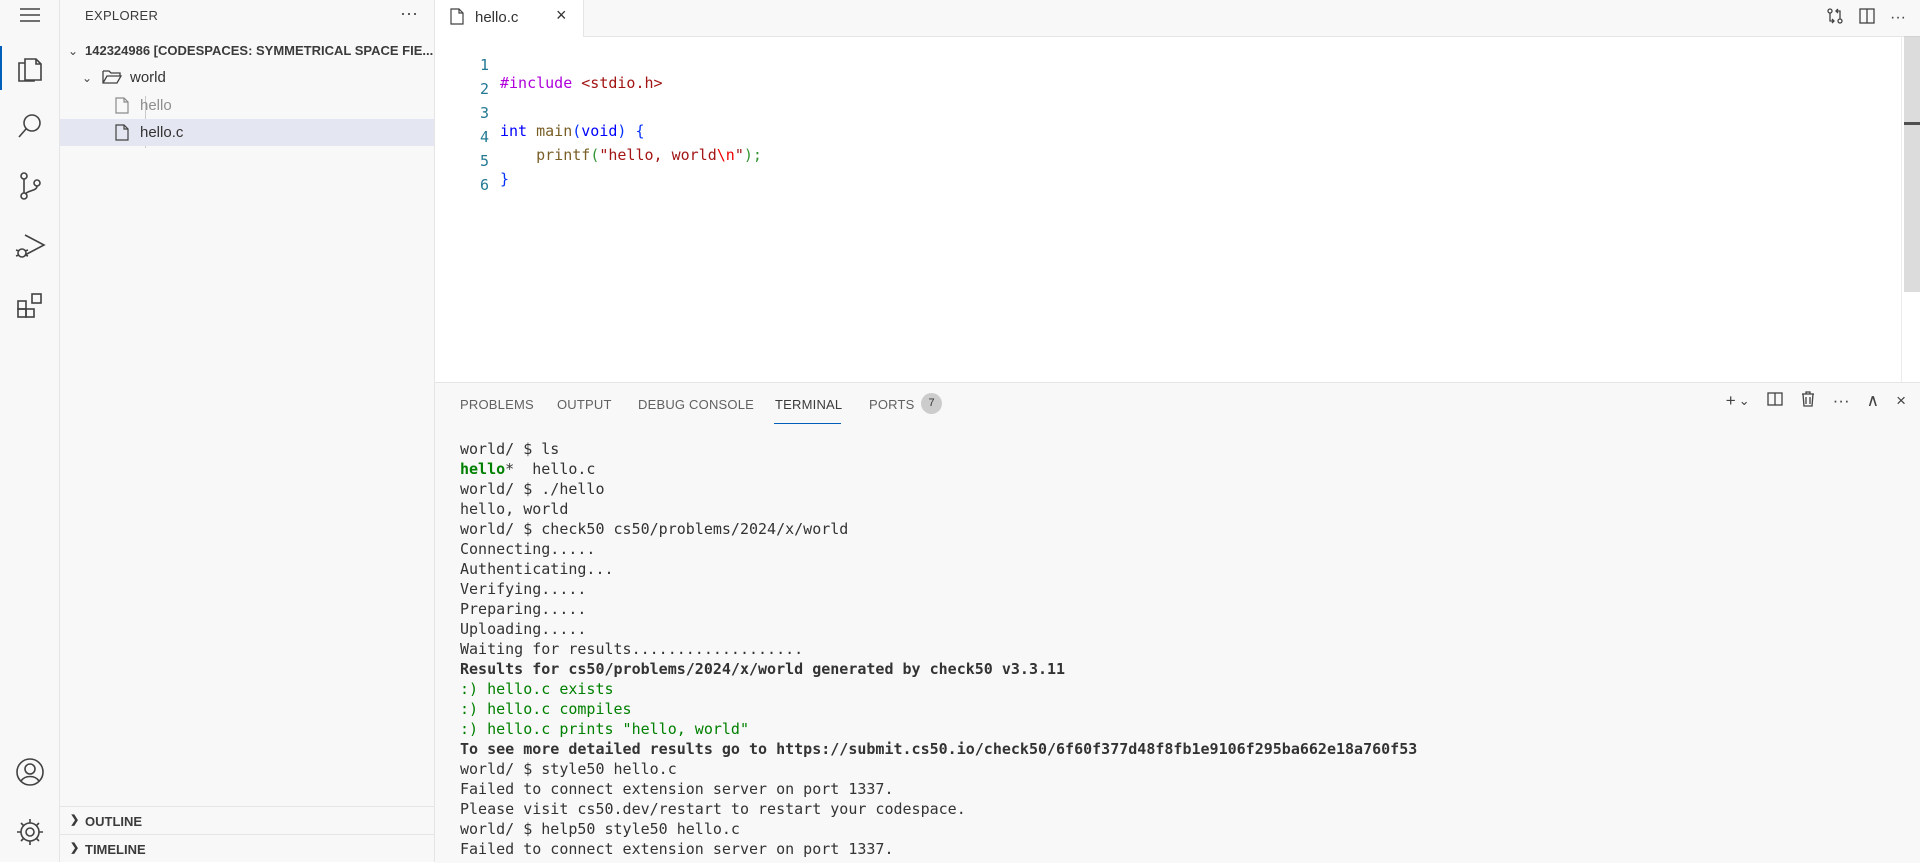 Image resolution: width=1920 pixels, height=863 pixels. I want to click on extensions-icon, so click(29, 306).